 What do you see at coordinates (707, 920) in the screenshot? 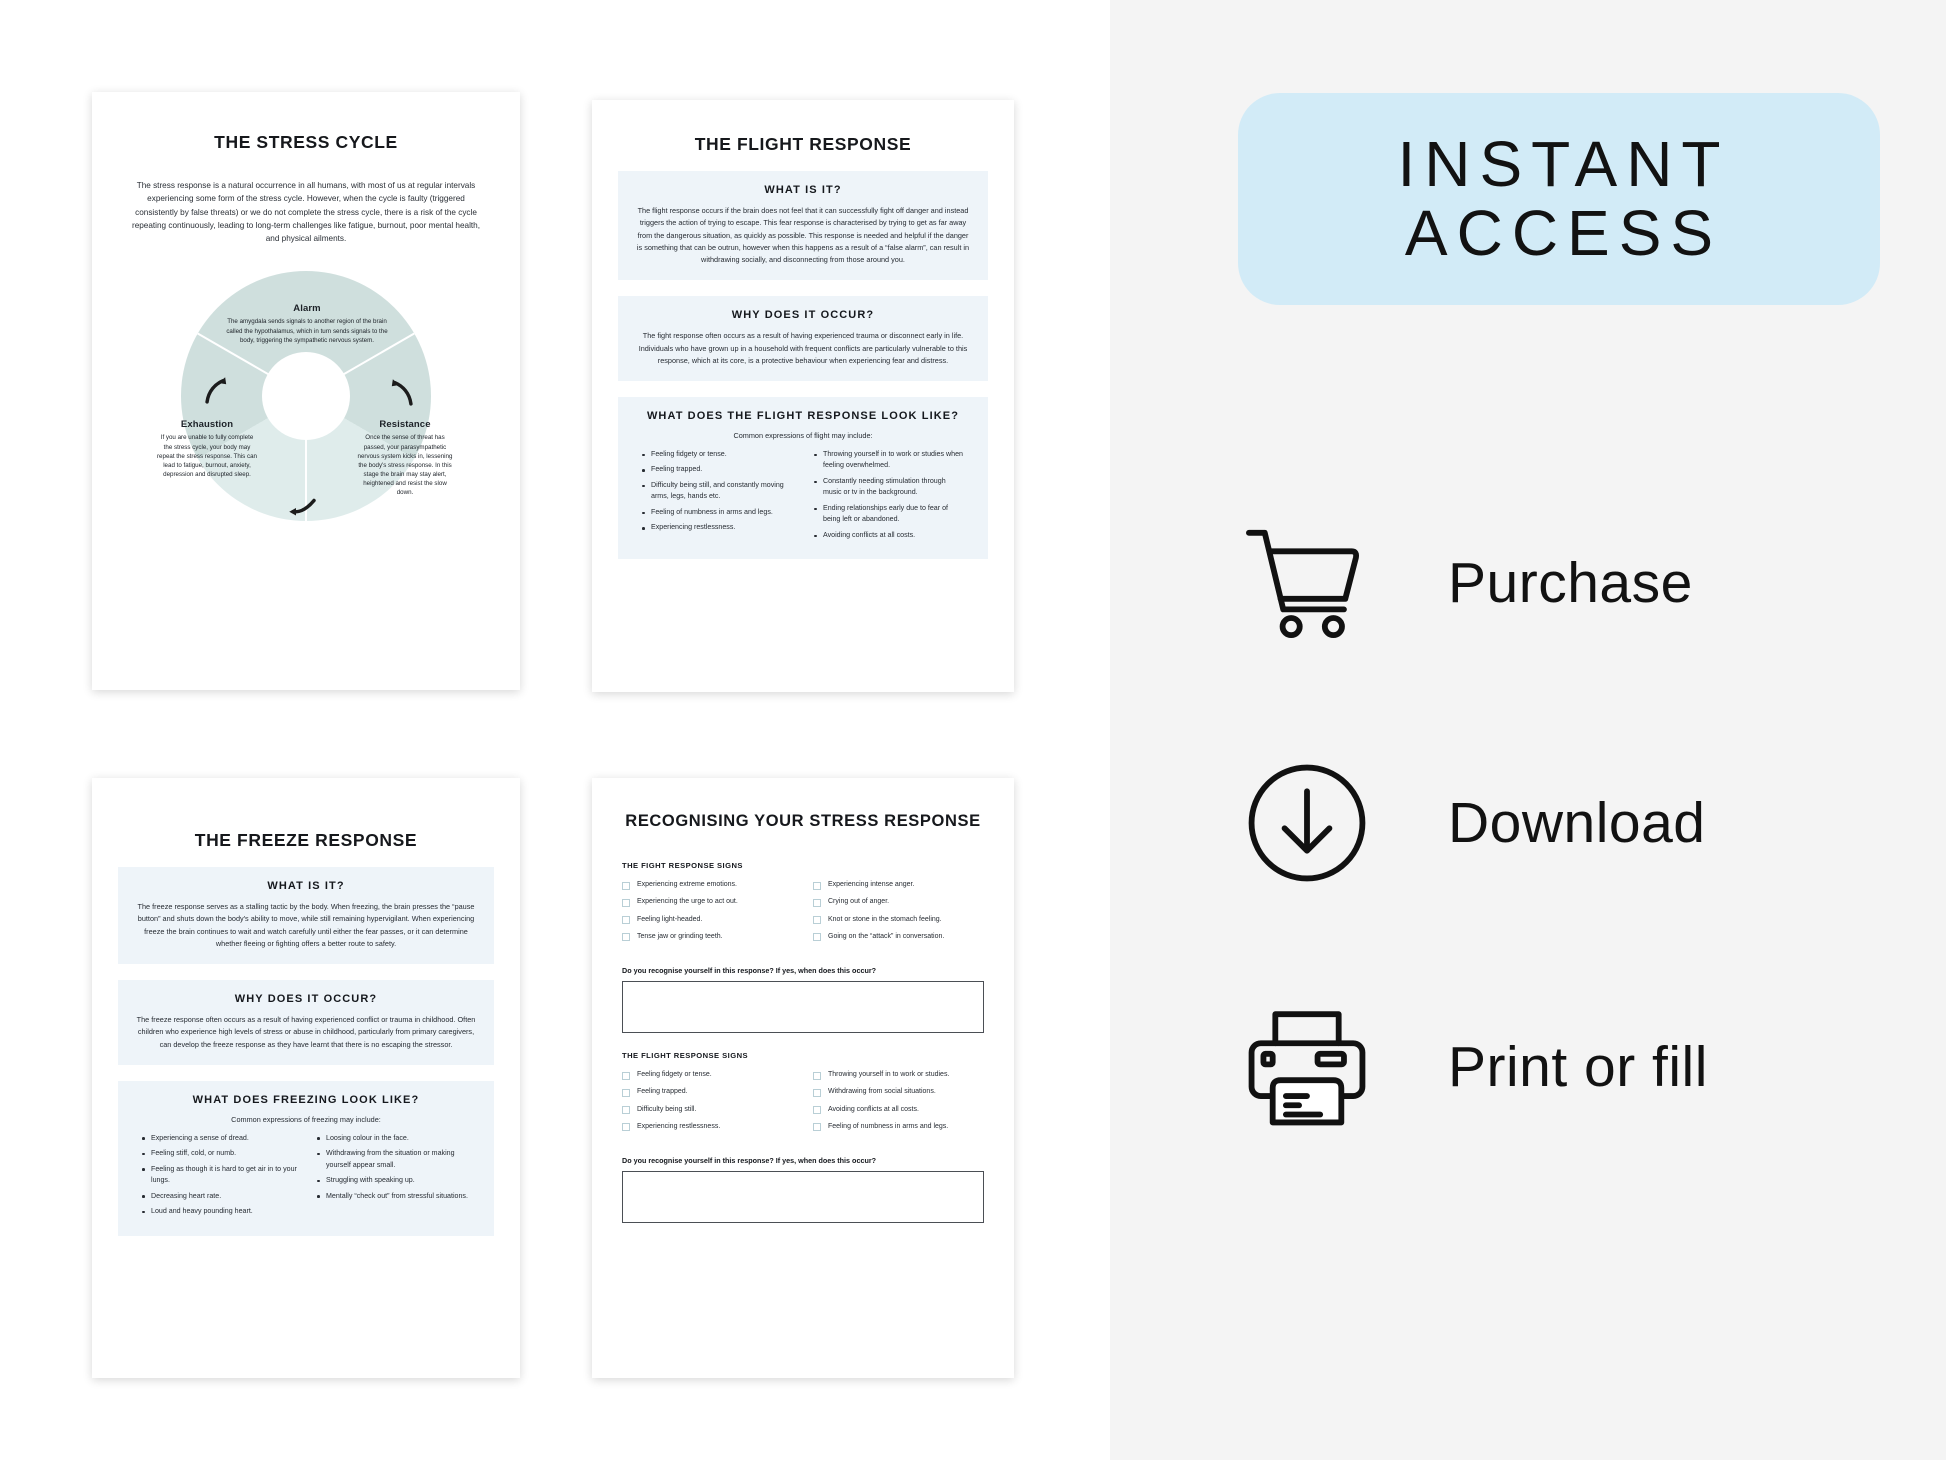
I see `worksheet-checkbox-row: Feeling light-headed.` at bounding box center [707, 920].